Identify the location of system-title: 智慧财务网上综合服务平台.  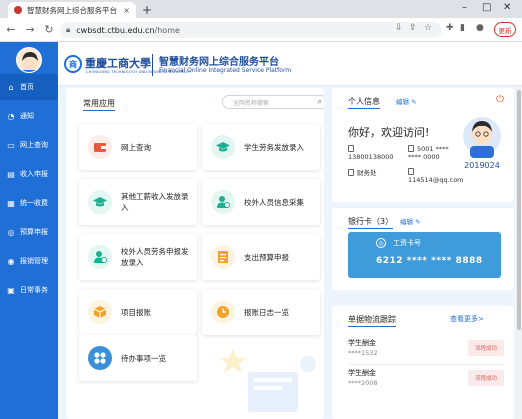
(219, 62).